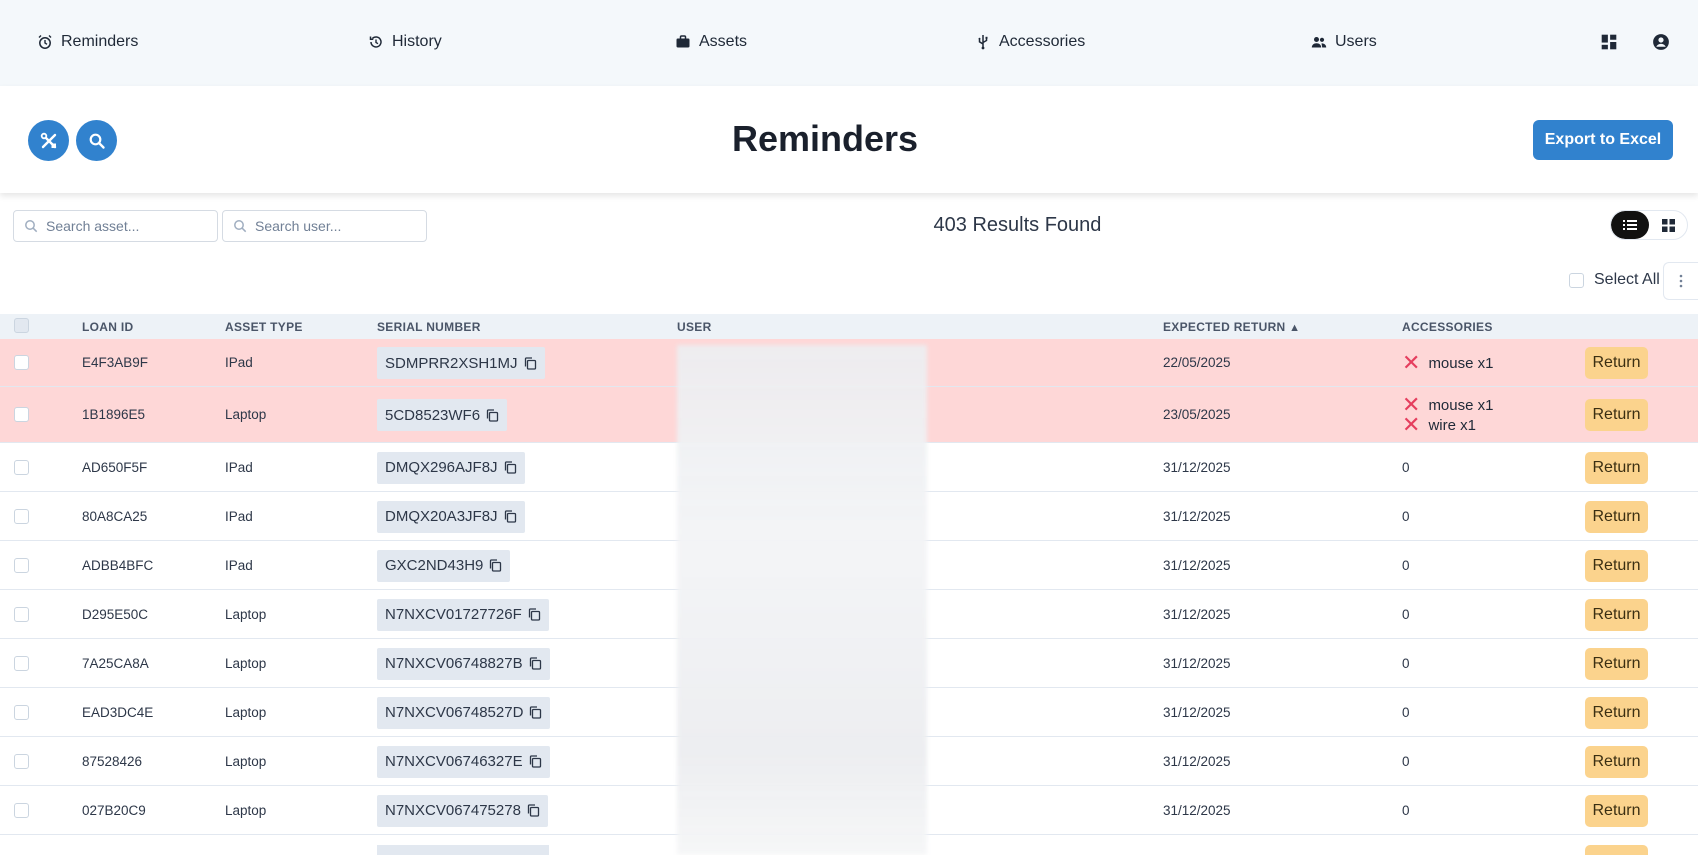 The height and width of the screenshot is (855, 1698). Describe the element at coordinates (1609, 42) in the screenshot. I see `dashboard-icon` at that location.